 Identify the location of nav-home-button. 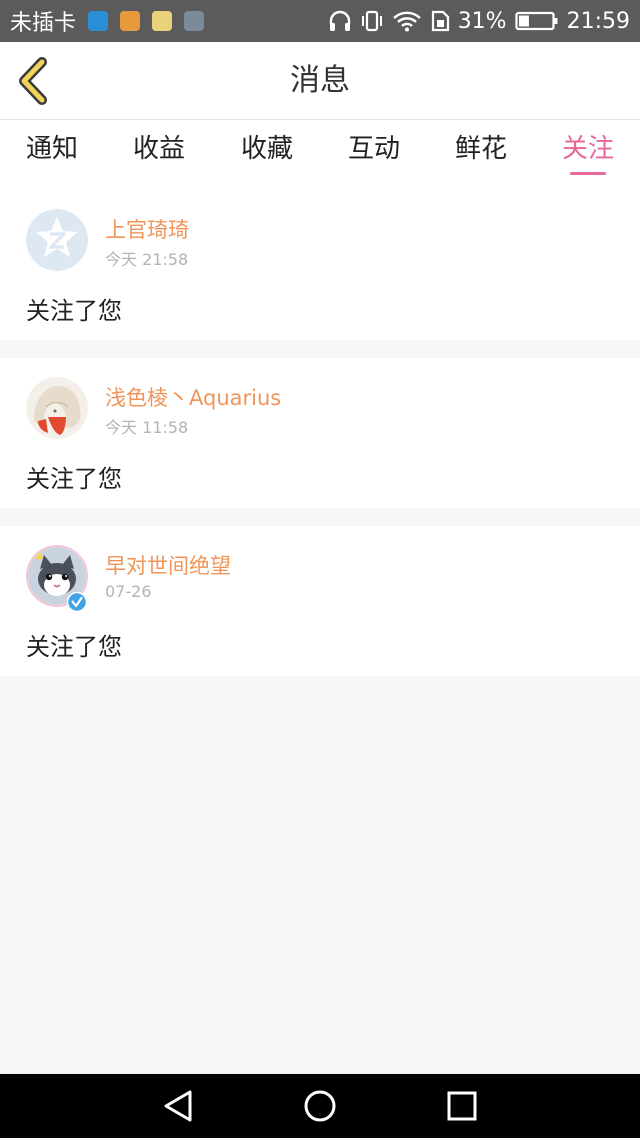
(320, 1106).